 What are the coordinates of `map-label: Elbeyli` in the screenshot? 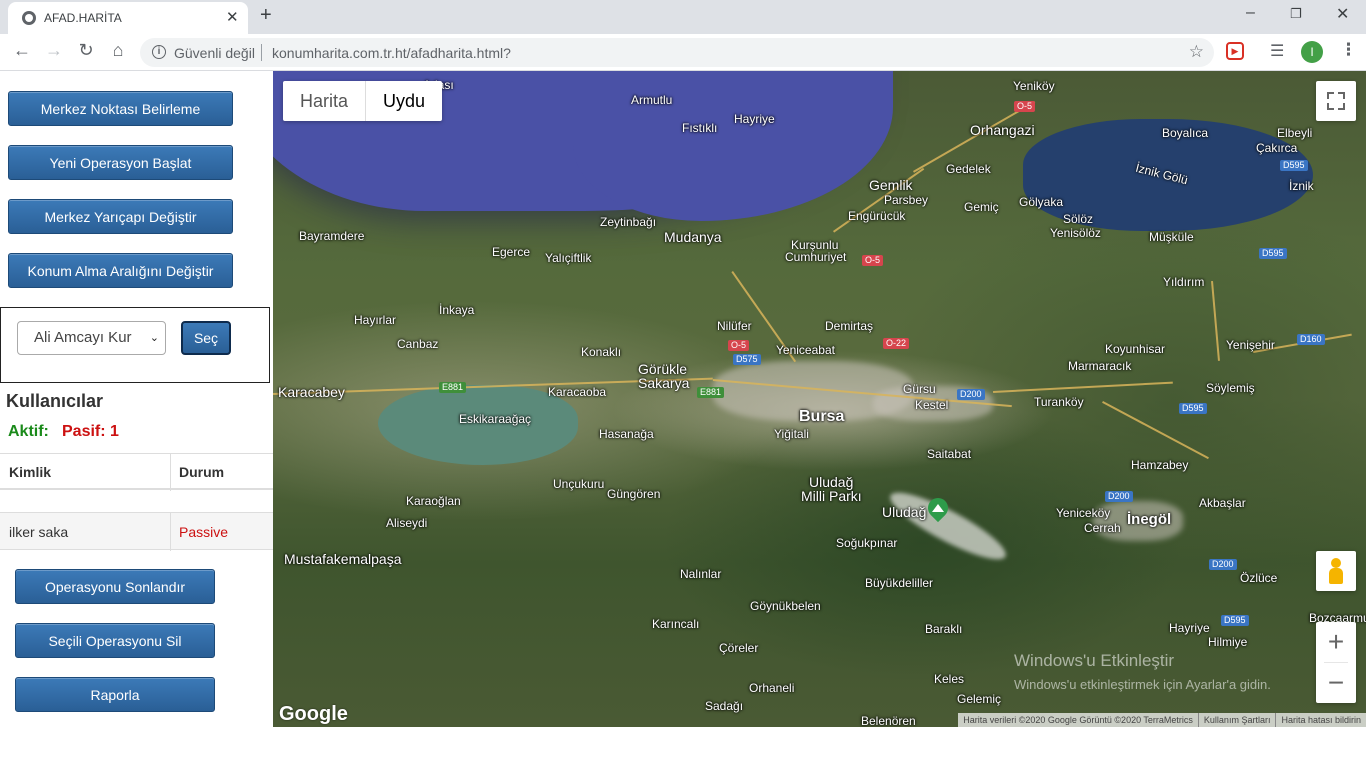 It's located at (1295, 133).